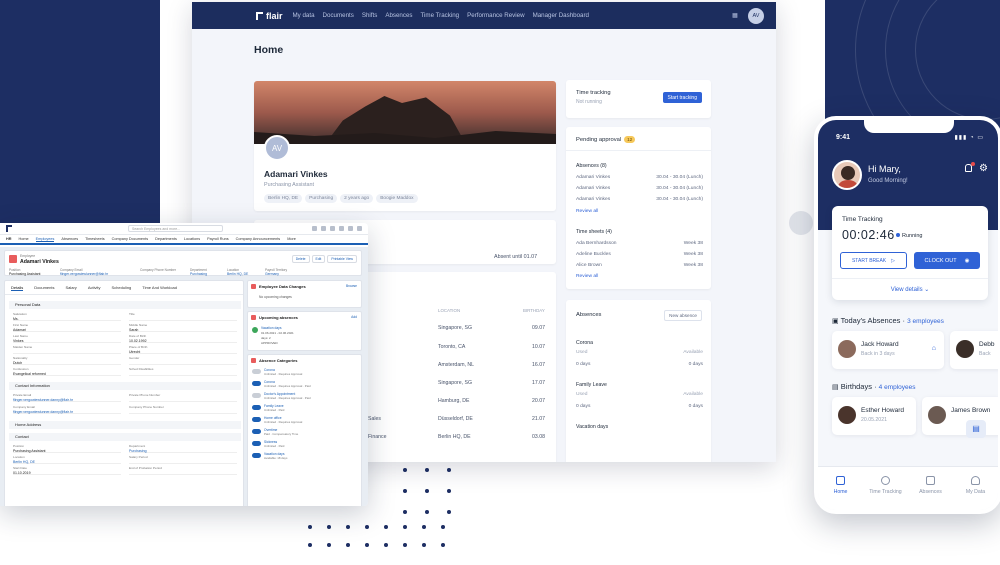 This screenshot has height=565, width=1000. Describe the element at coordinates (440, 15) in the screenshot. I see `nav-time-tracking: Time Tracking` at that location.